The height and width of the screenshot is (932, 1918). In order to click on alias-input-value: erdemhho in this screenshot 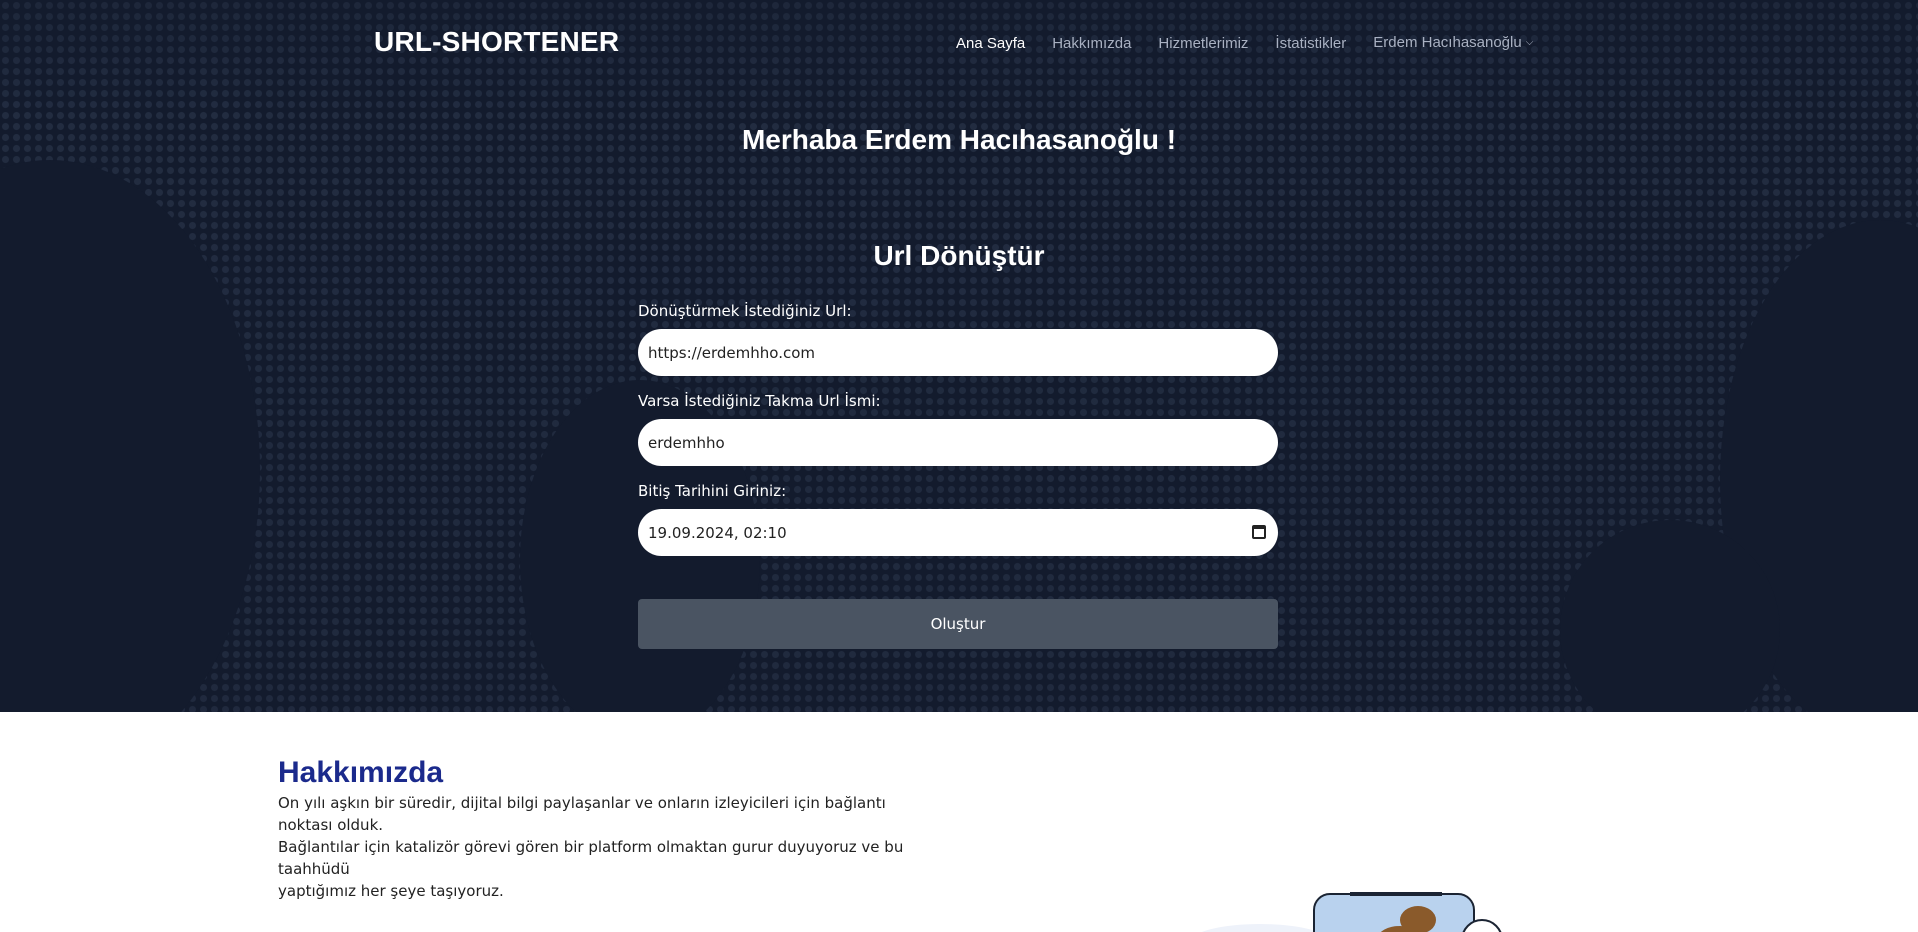, I will do `click(686, 442)`.